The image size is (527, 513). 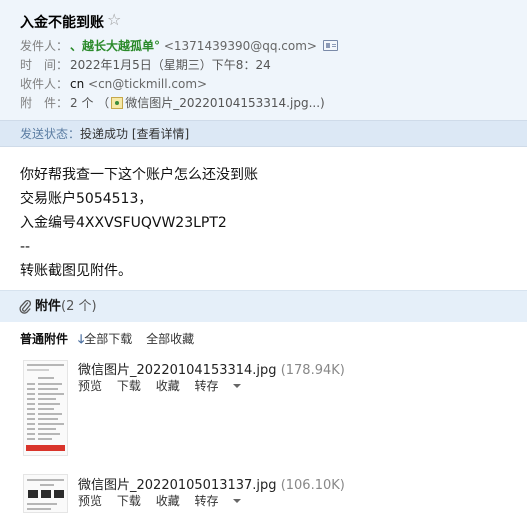 What do you see at coordinates (103, 103) in the screenshot?
I see `attachment-preview-paren: （` at bounding box center [103, 103].